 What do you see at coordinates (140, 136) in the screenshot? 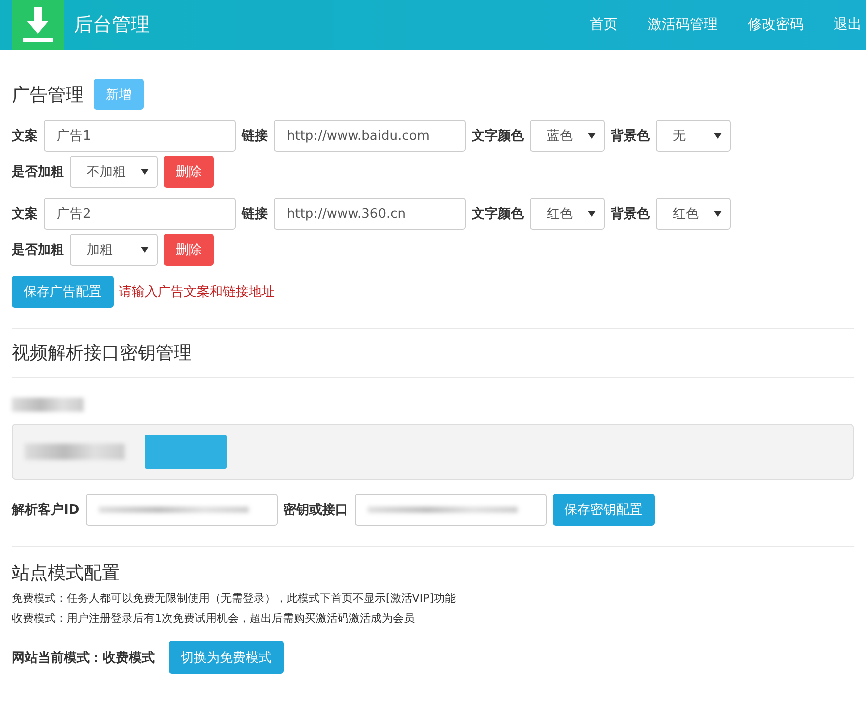
I see `input-field: 广告1` at bounding box center [140, 136].